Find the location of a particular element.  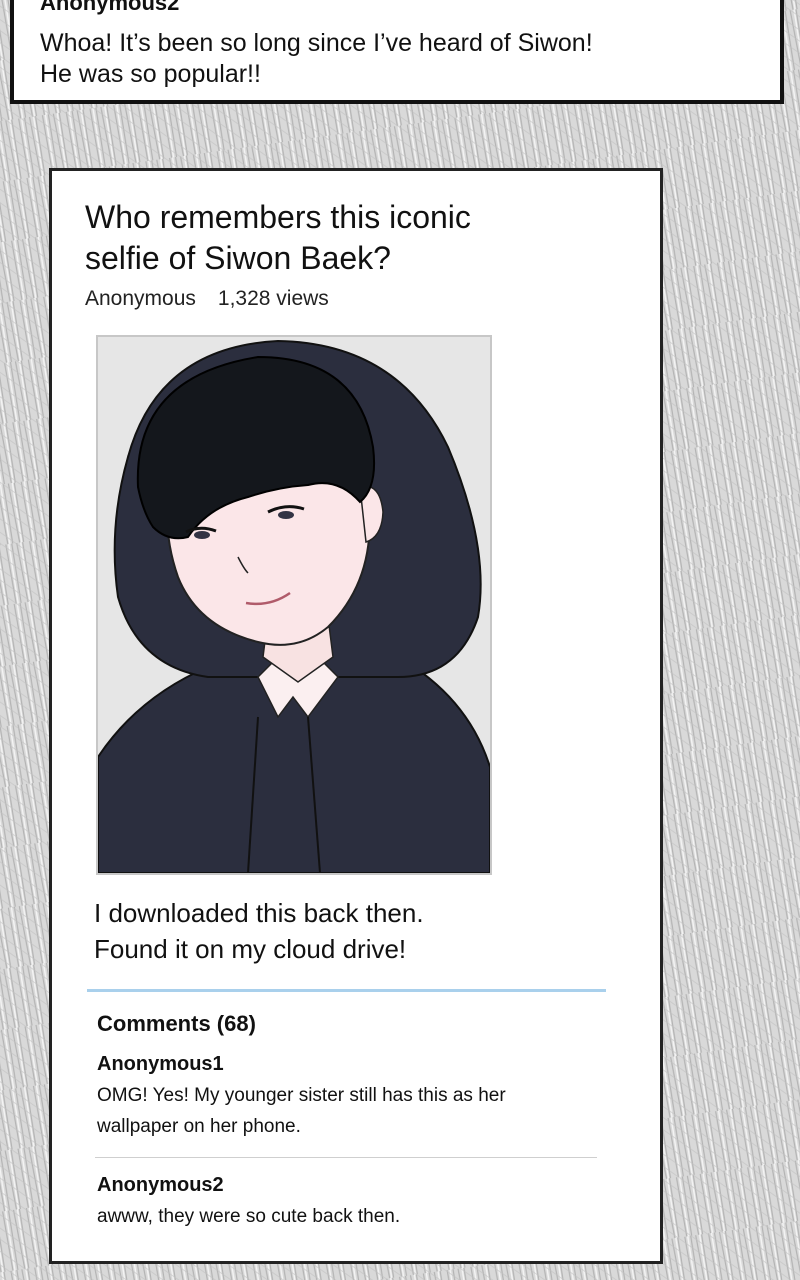

post-views: 1,328 views is located at coordinates (273, 298).